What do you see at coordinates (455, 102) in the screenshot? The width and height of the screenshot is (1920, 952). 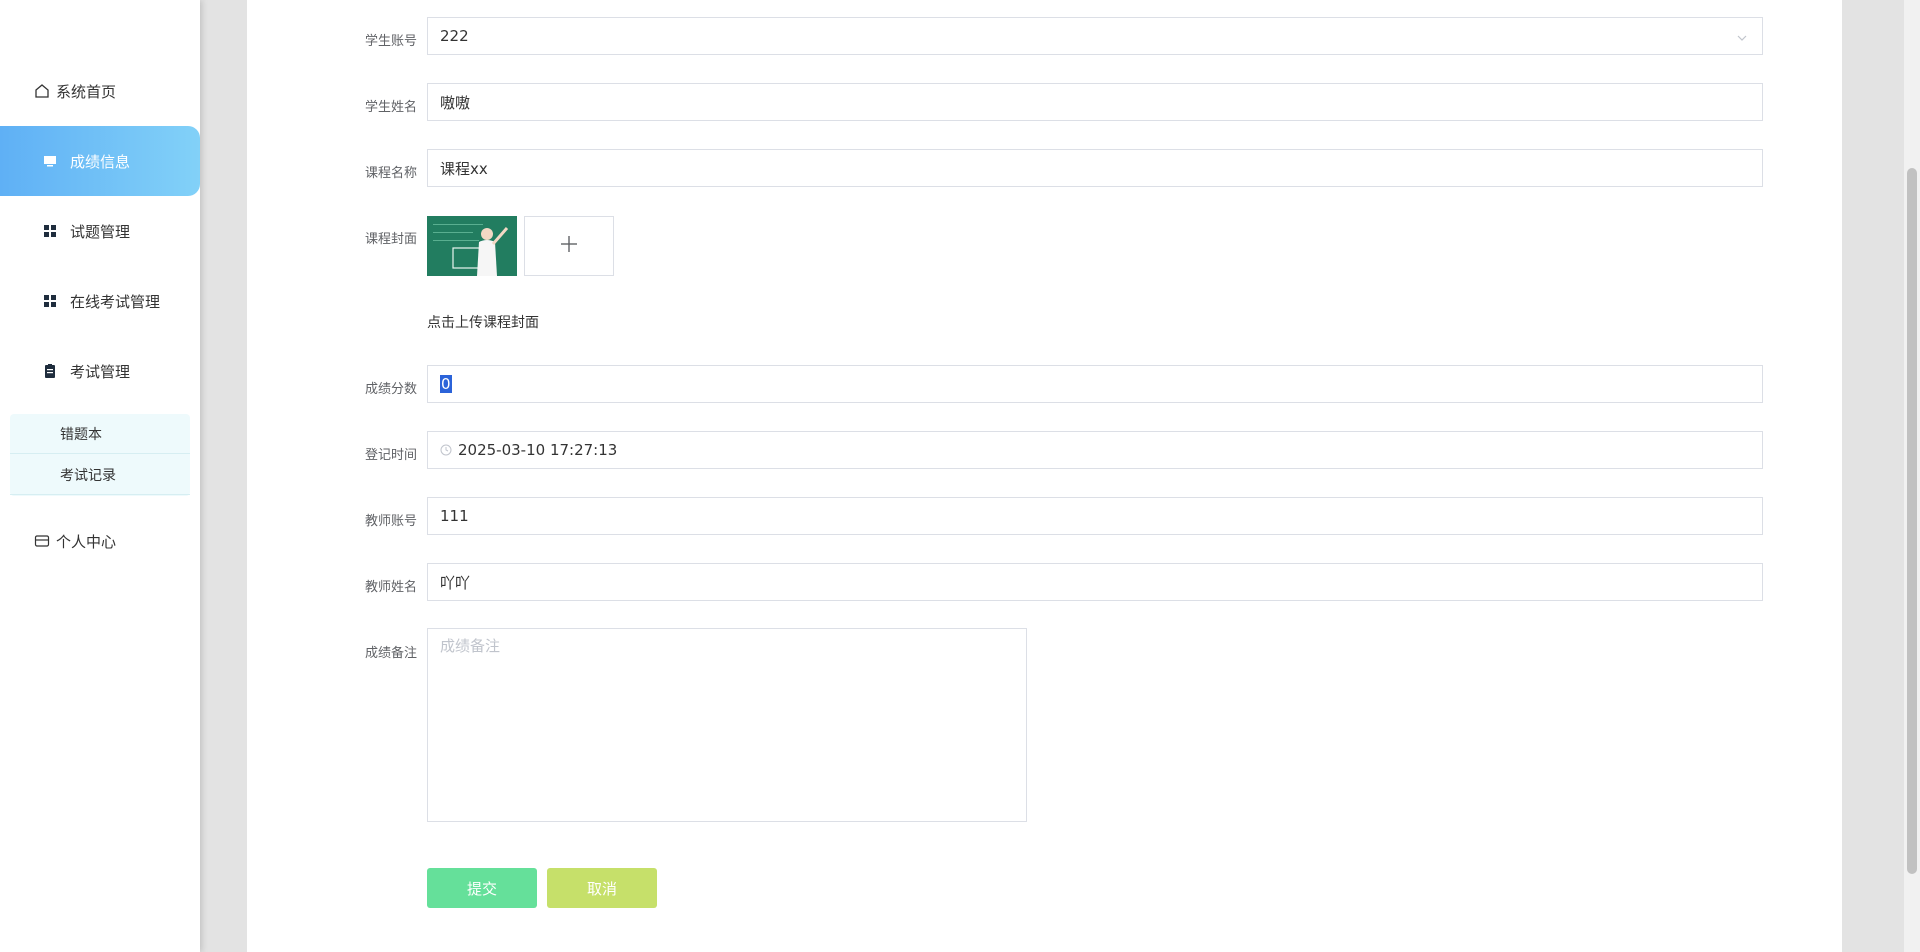 I see `student-name-value: 嗷嗷` at bounding box center [455, 102].